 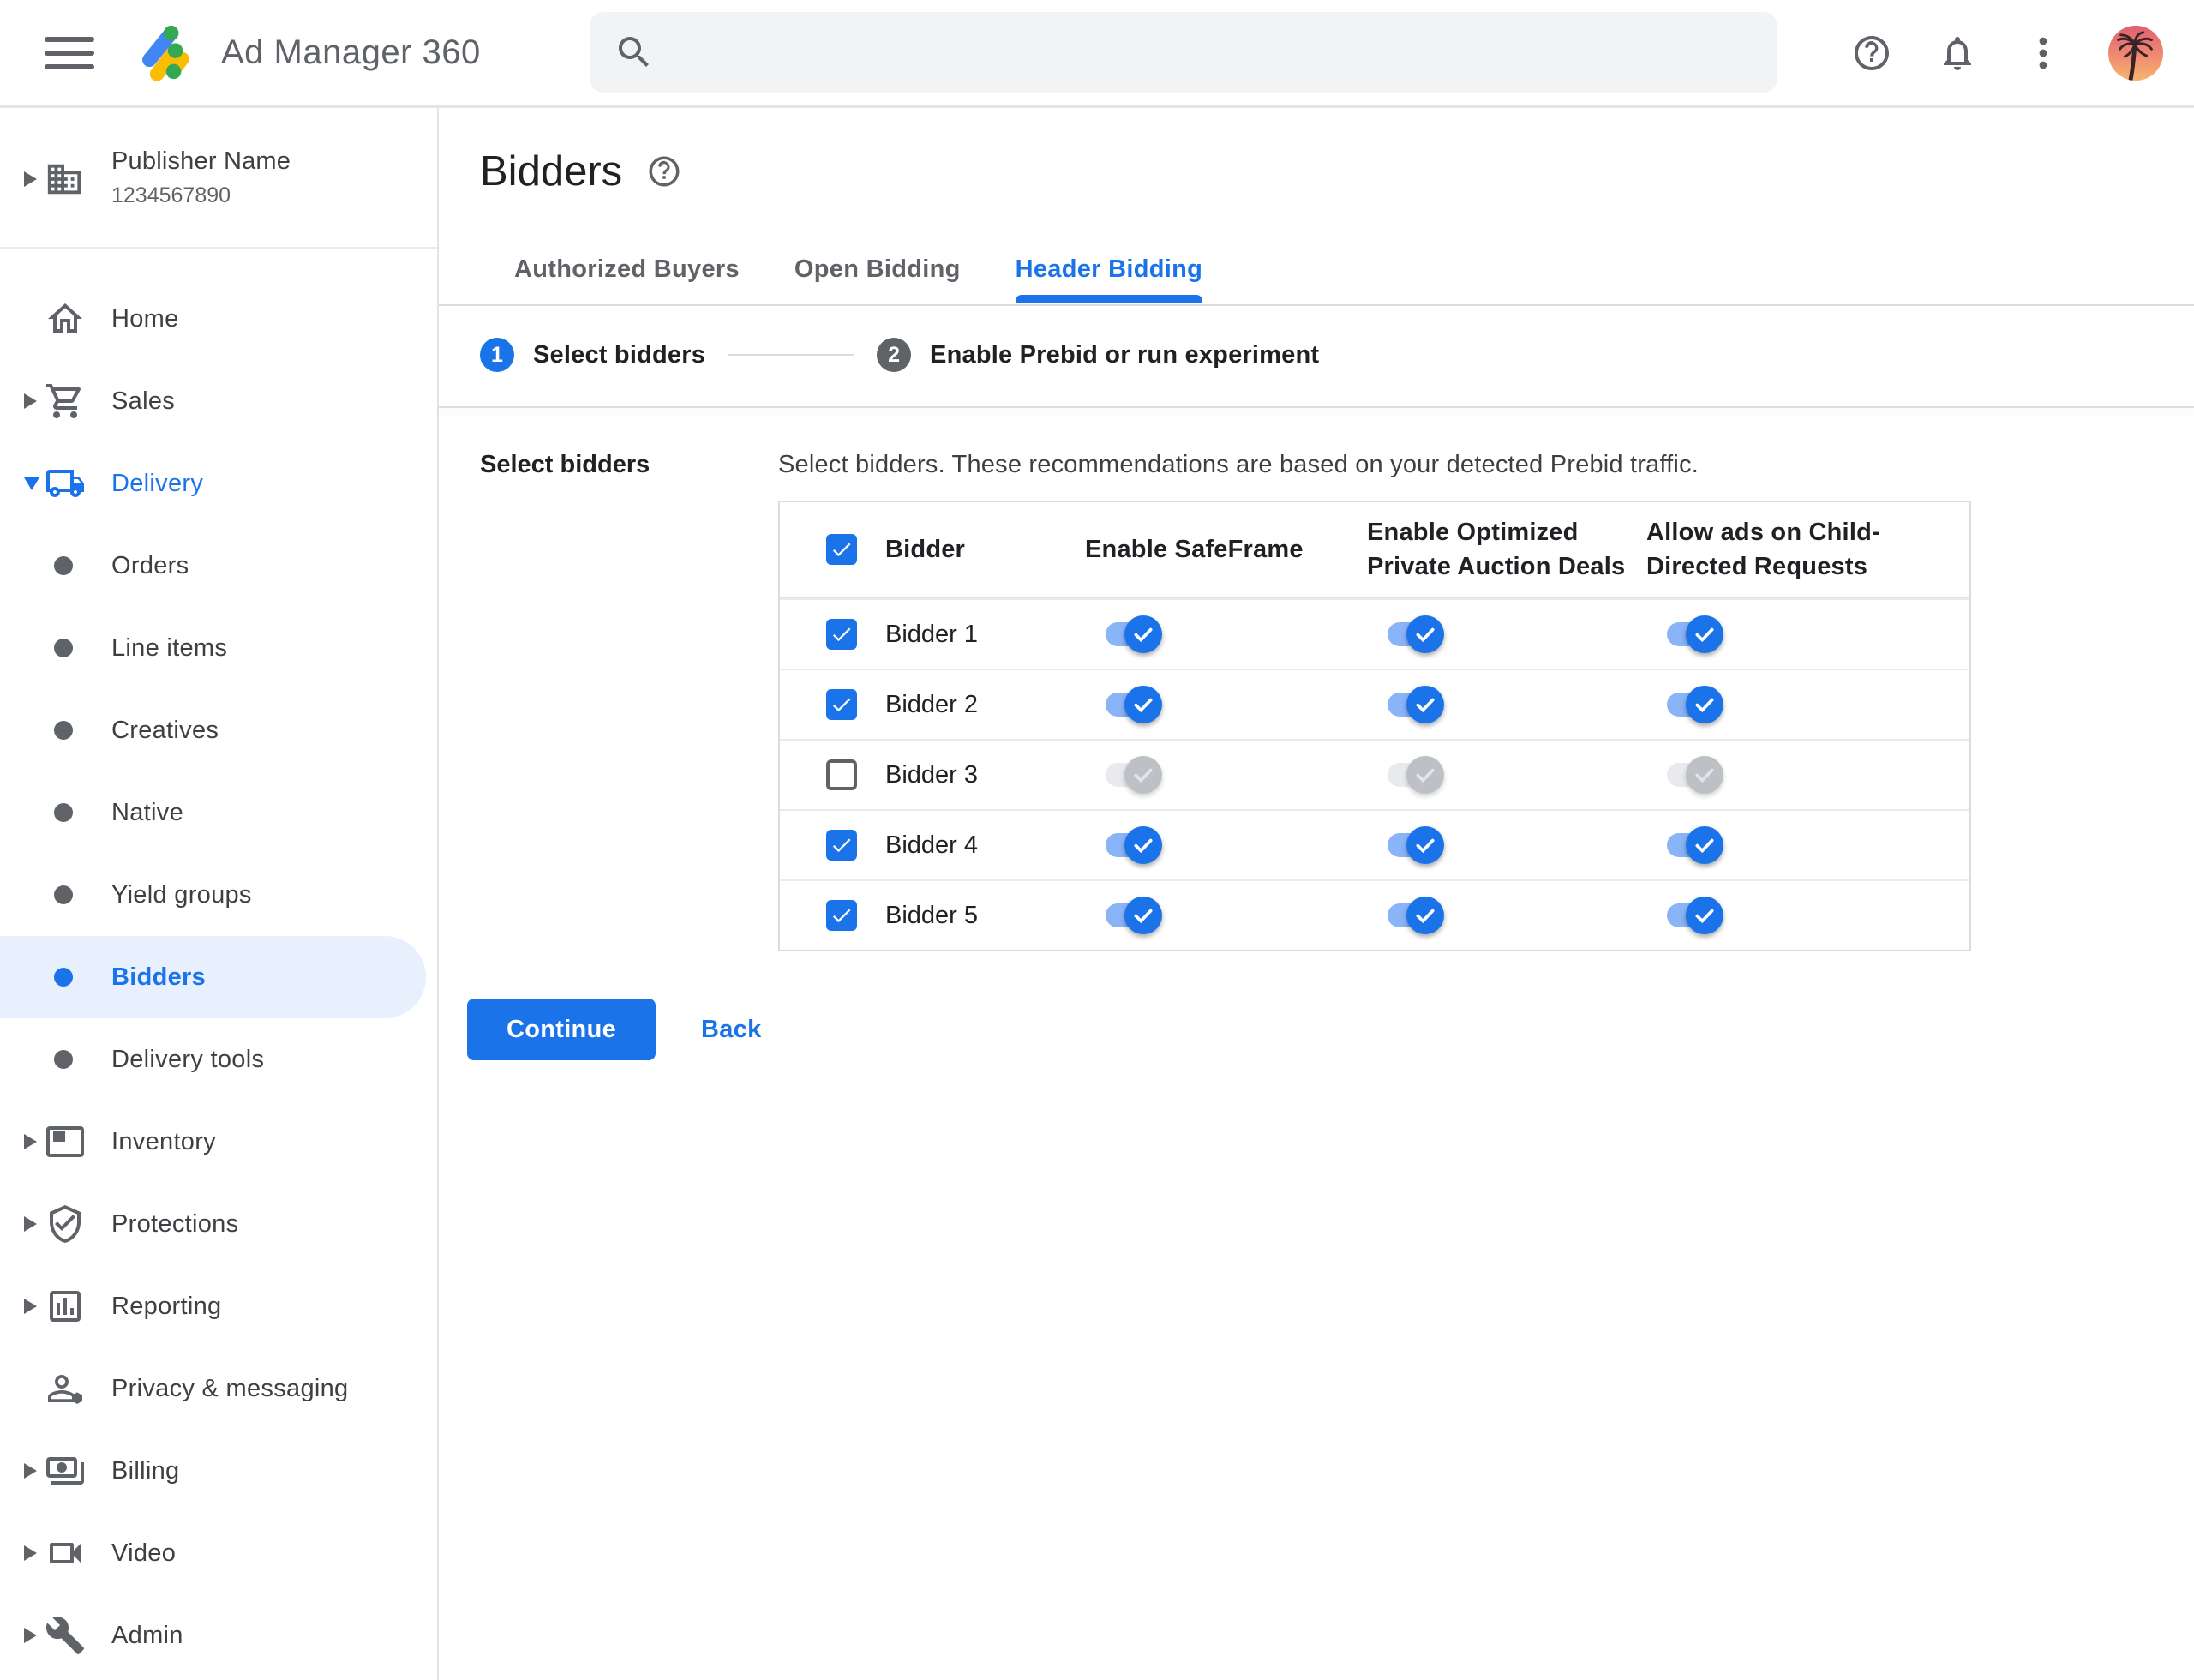 I want to click on videocam-icon, so click(x=65, y=1553).